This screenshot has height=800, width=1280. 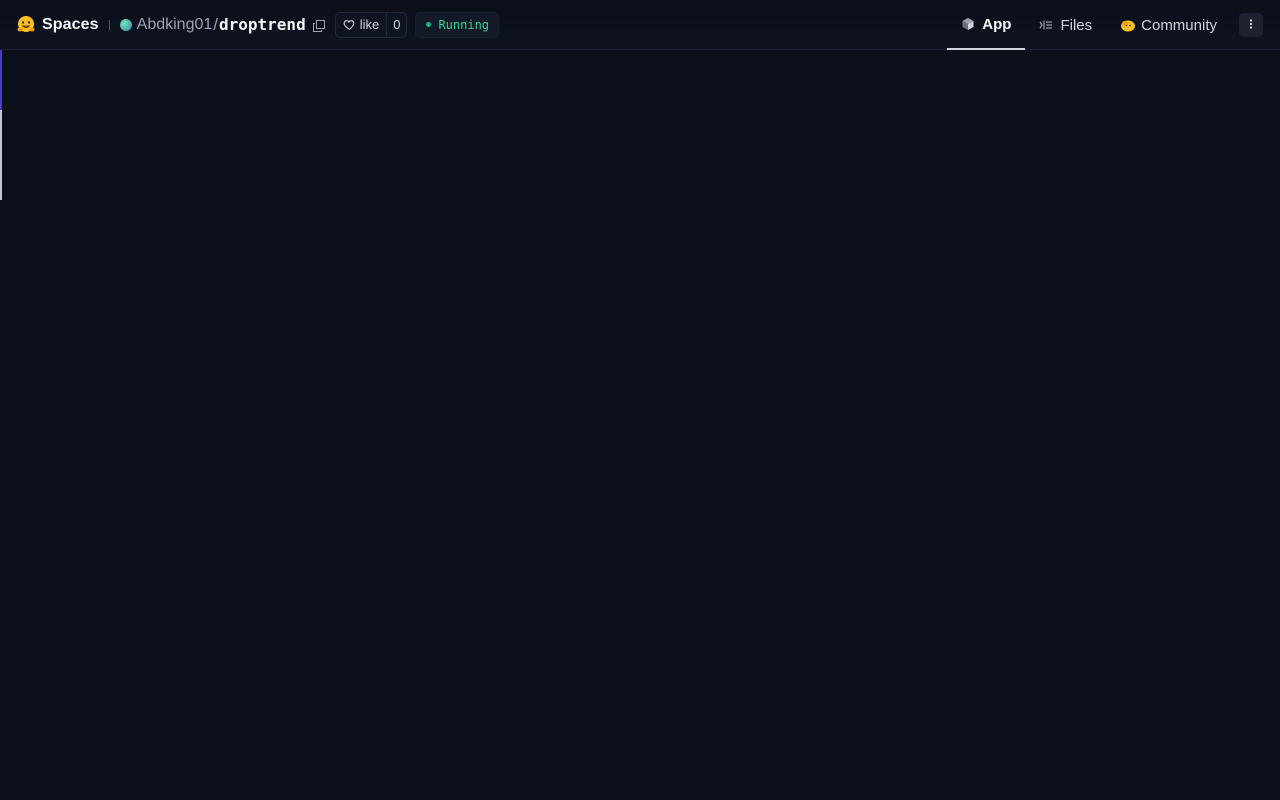 What do you see at coordinates (464, 24) in the screenshot?
I see `status-label: Running` at bounding box center [464, 24].